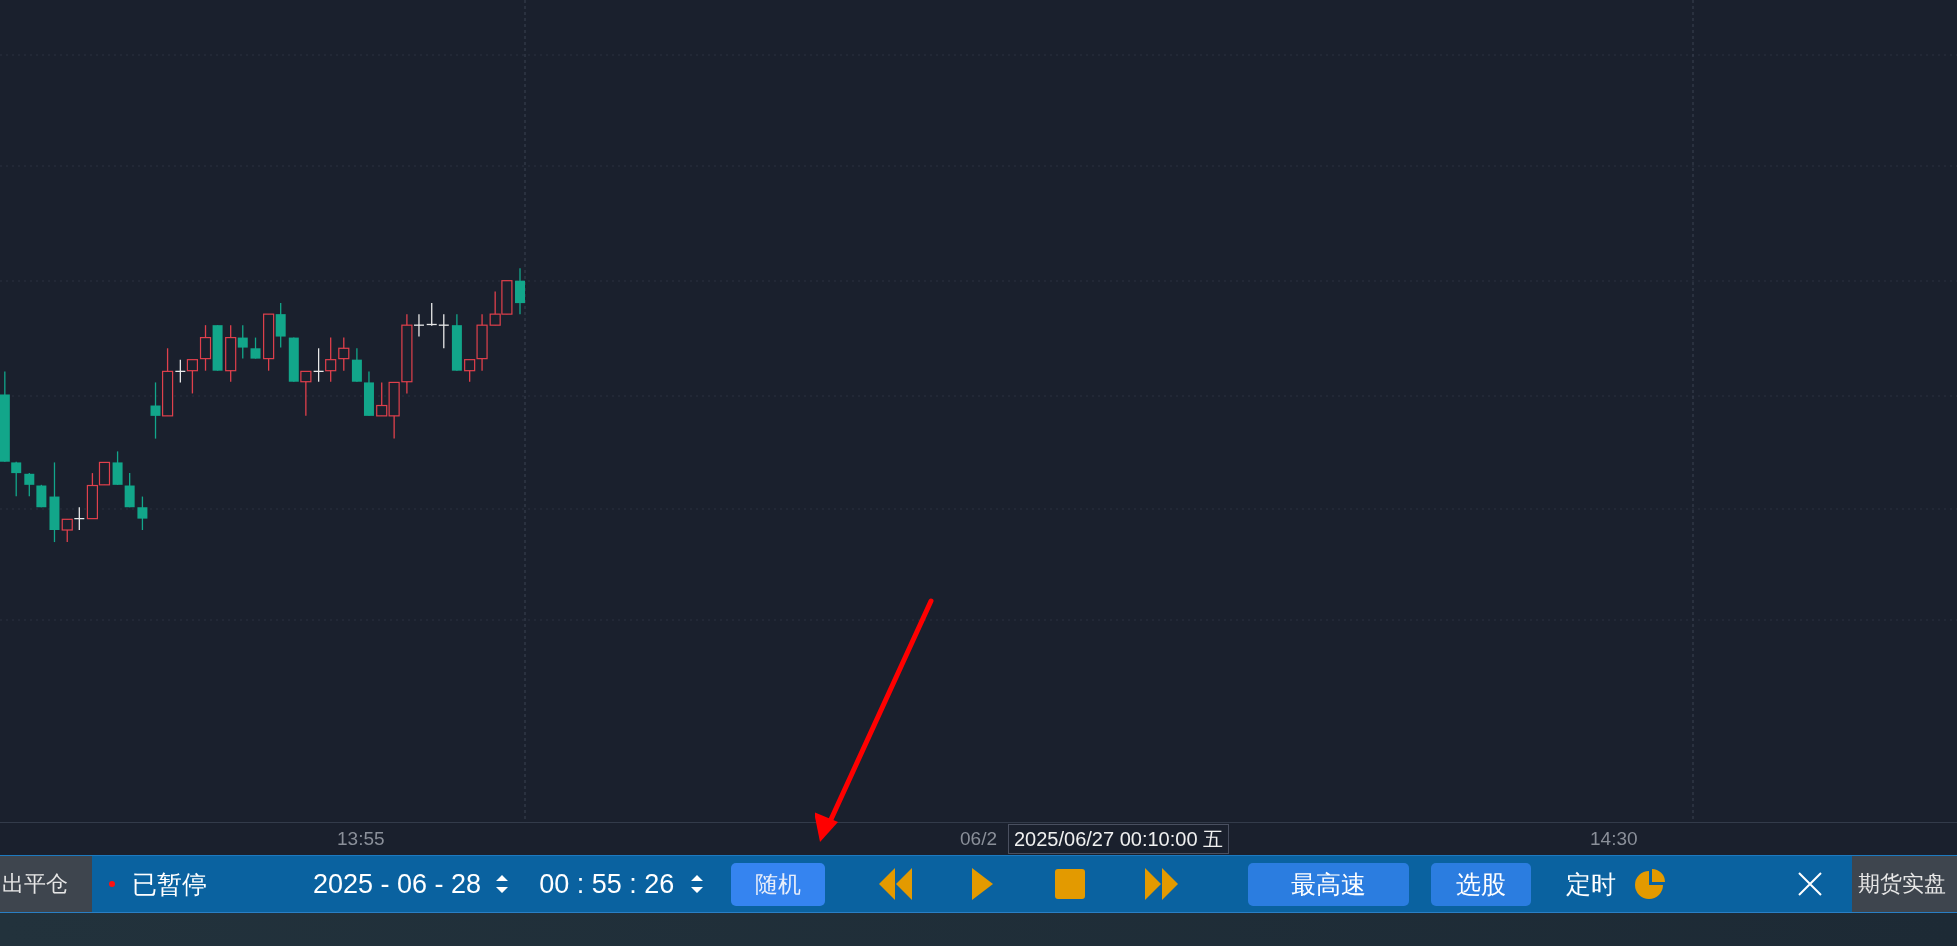 The height and width of the screenshot is (946, 1957). I want to click on stock-picker-button: 选股, so click(1481, 884).